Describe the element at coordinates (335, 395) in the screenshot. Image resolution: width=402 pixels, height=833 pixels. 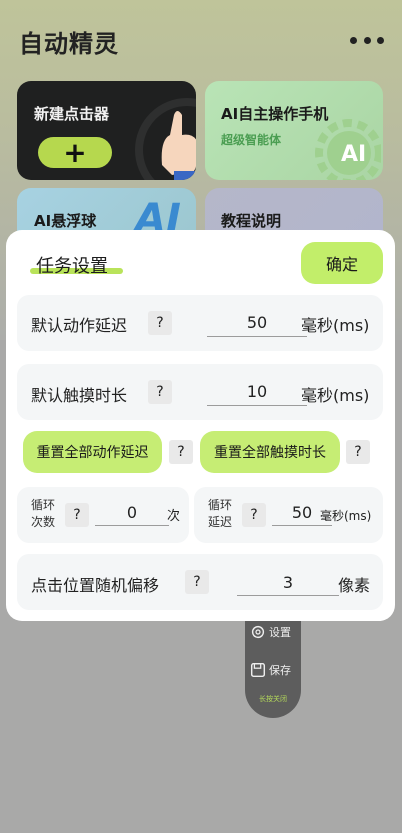
I see `default-touch-unit: 毫秒(ms)` at that location.